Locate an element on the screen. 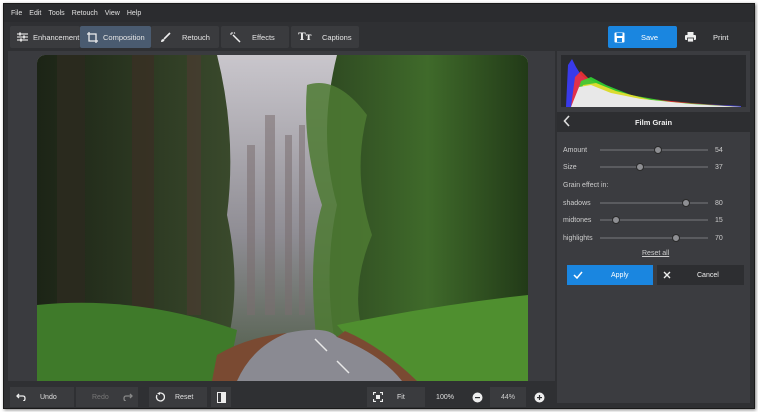 The height and width of the screenshot is (412, 758). undo-icon is located at coordinates (21, 397).